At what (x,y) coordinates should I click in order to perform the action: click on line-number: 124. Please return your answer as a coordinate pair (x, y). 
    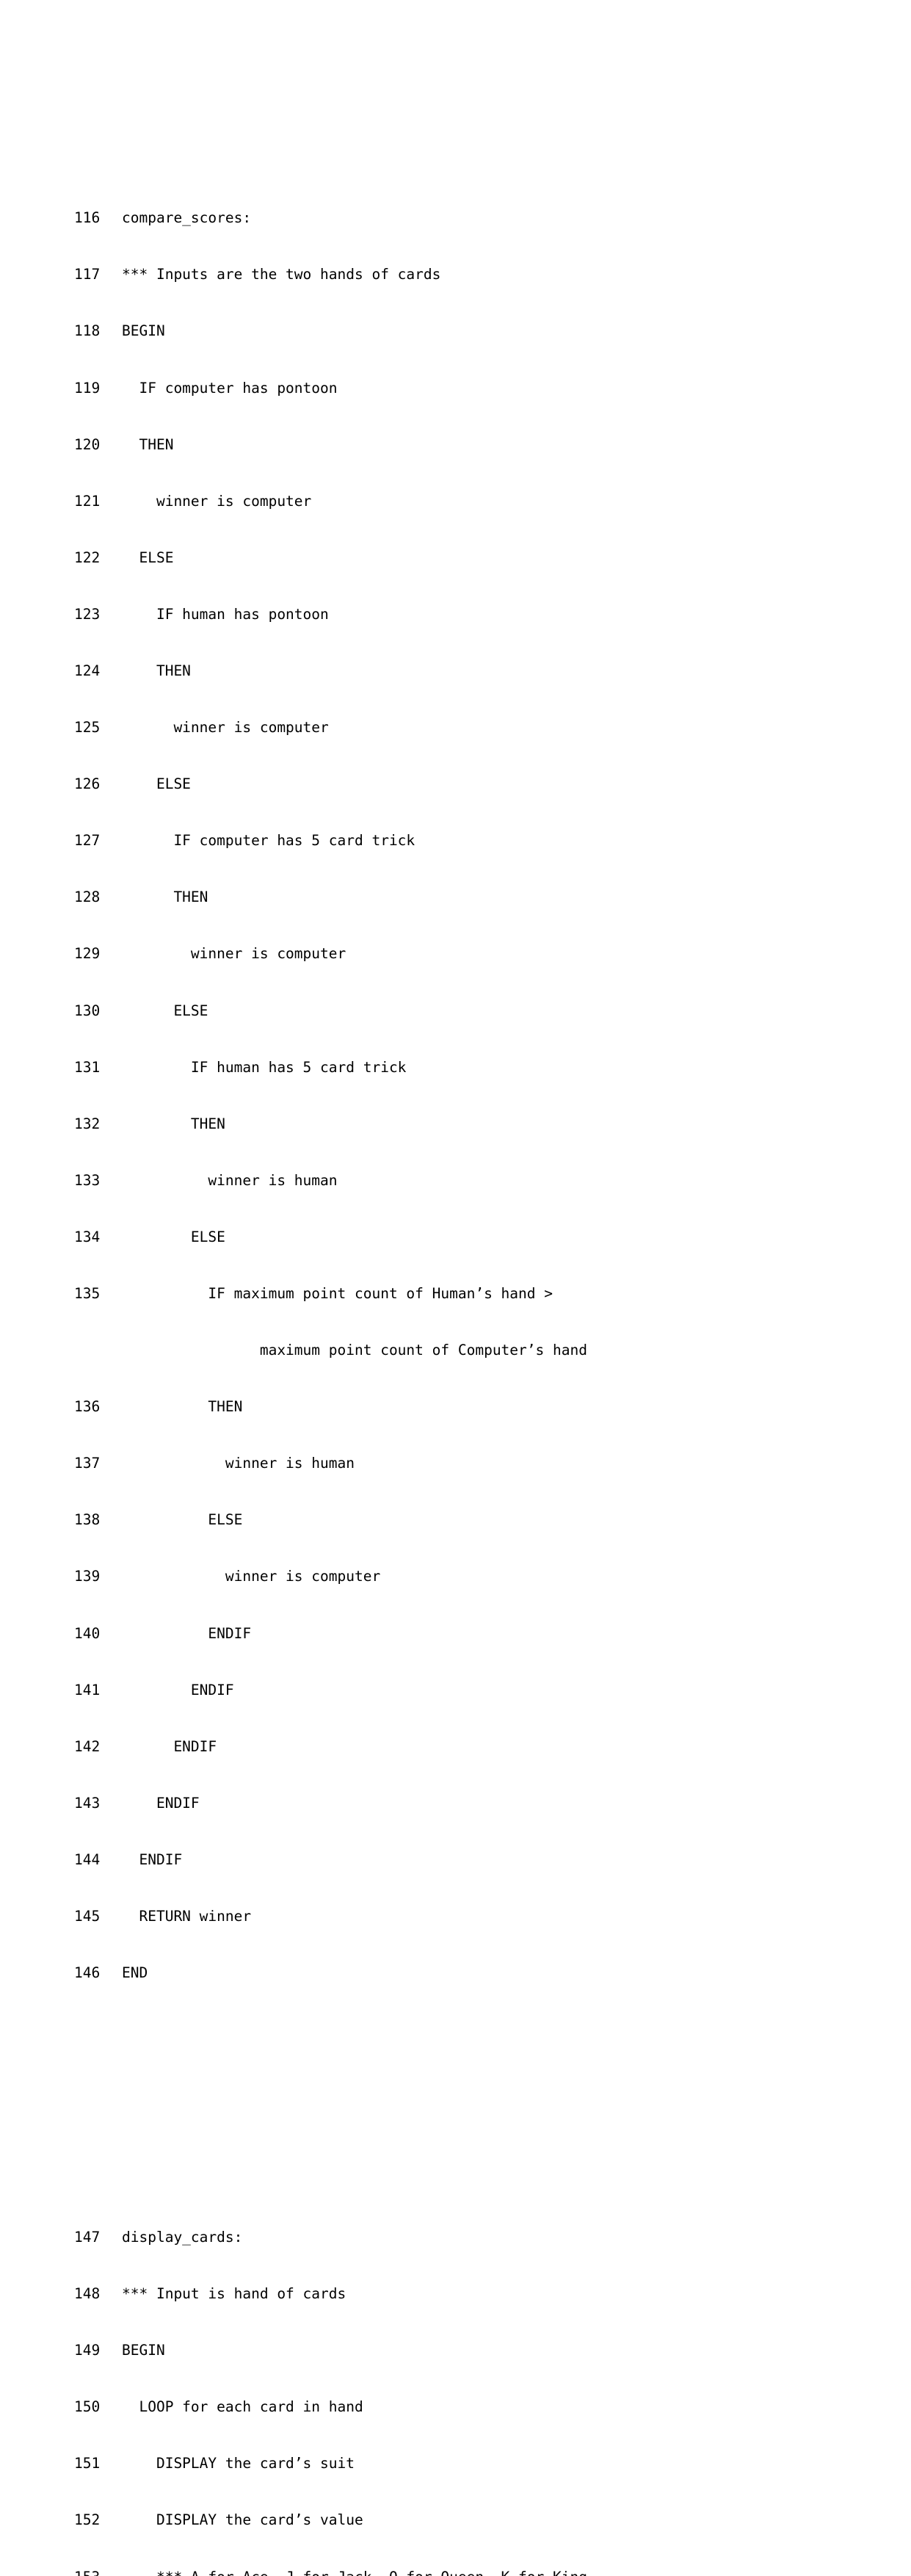
    Looking at the image, I should click on (98, 671).